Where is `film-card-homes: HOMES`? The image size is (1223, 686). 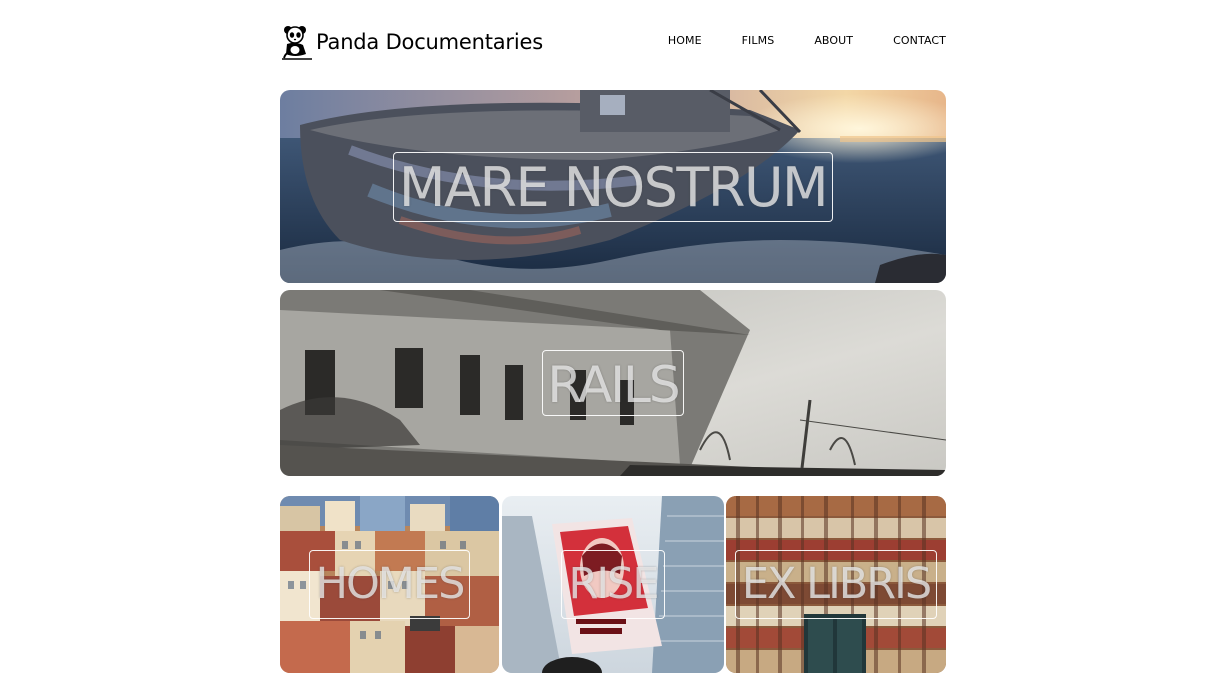 film-card-homes: HOMES is located at coordinates (389, 584).